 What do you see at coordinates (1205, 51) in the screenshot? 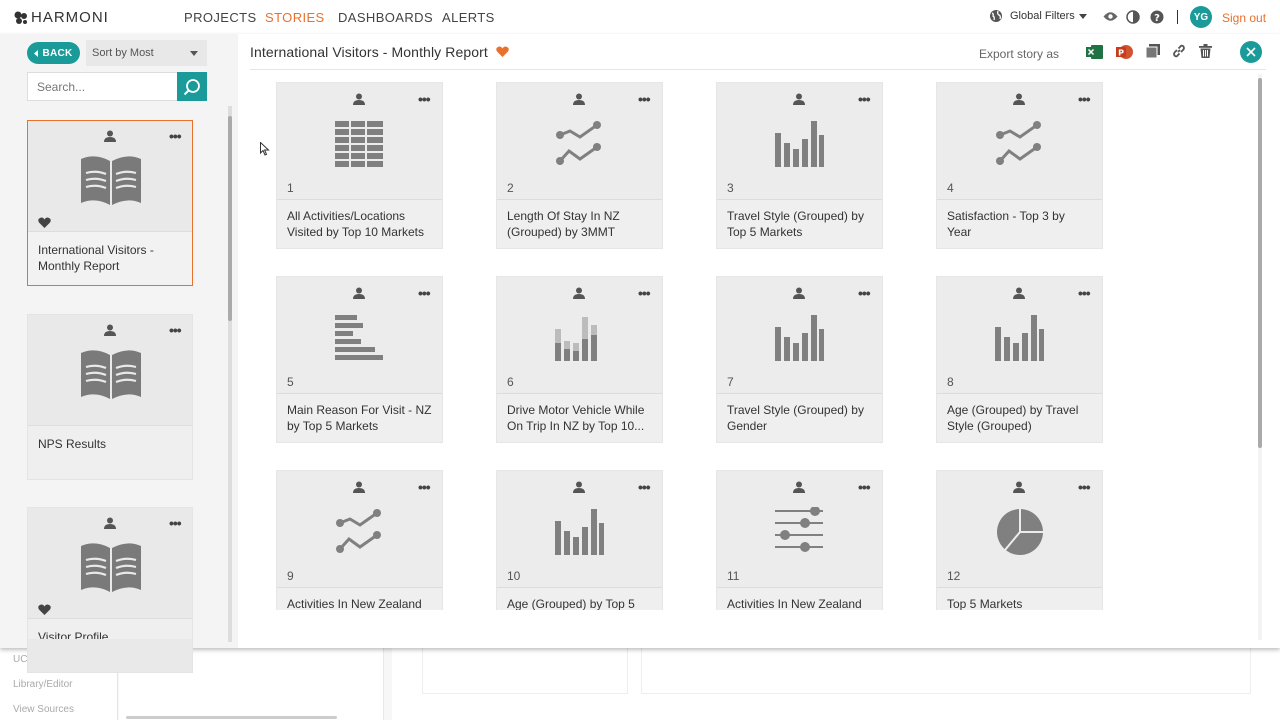
I see `trash-icon` at bounding box center [1205, 51].